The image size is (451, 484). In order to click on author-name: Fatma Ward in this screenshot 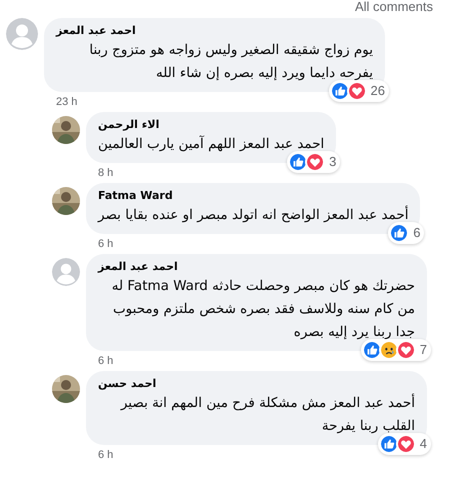, I will do `click(253, 196)`.